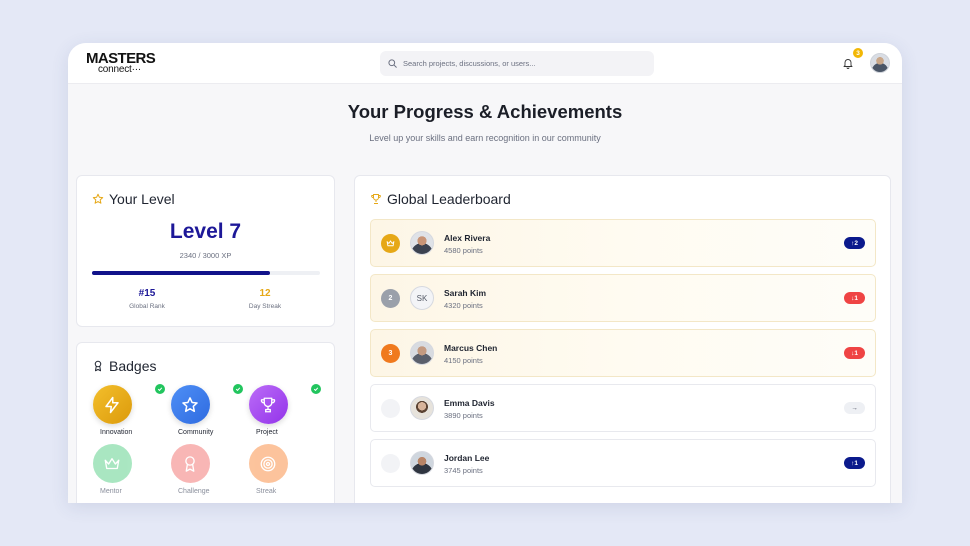 The image size is (970, 546). Describe the element at coordinates (121, 63) in the screenshot. I see `brand-logo: MASTERS connect···` at that location.